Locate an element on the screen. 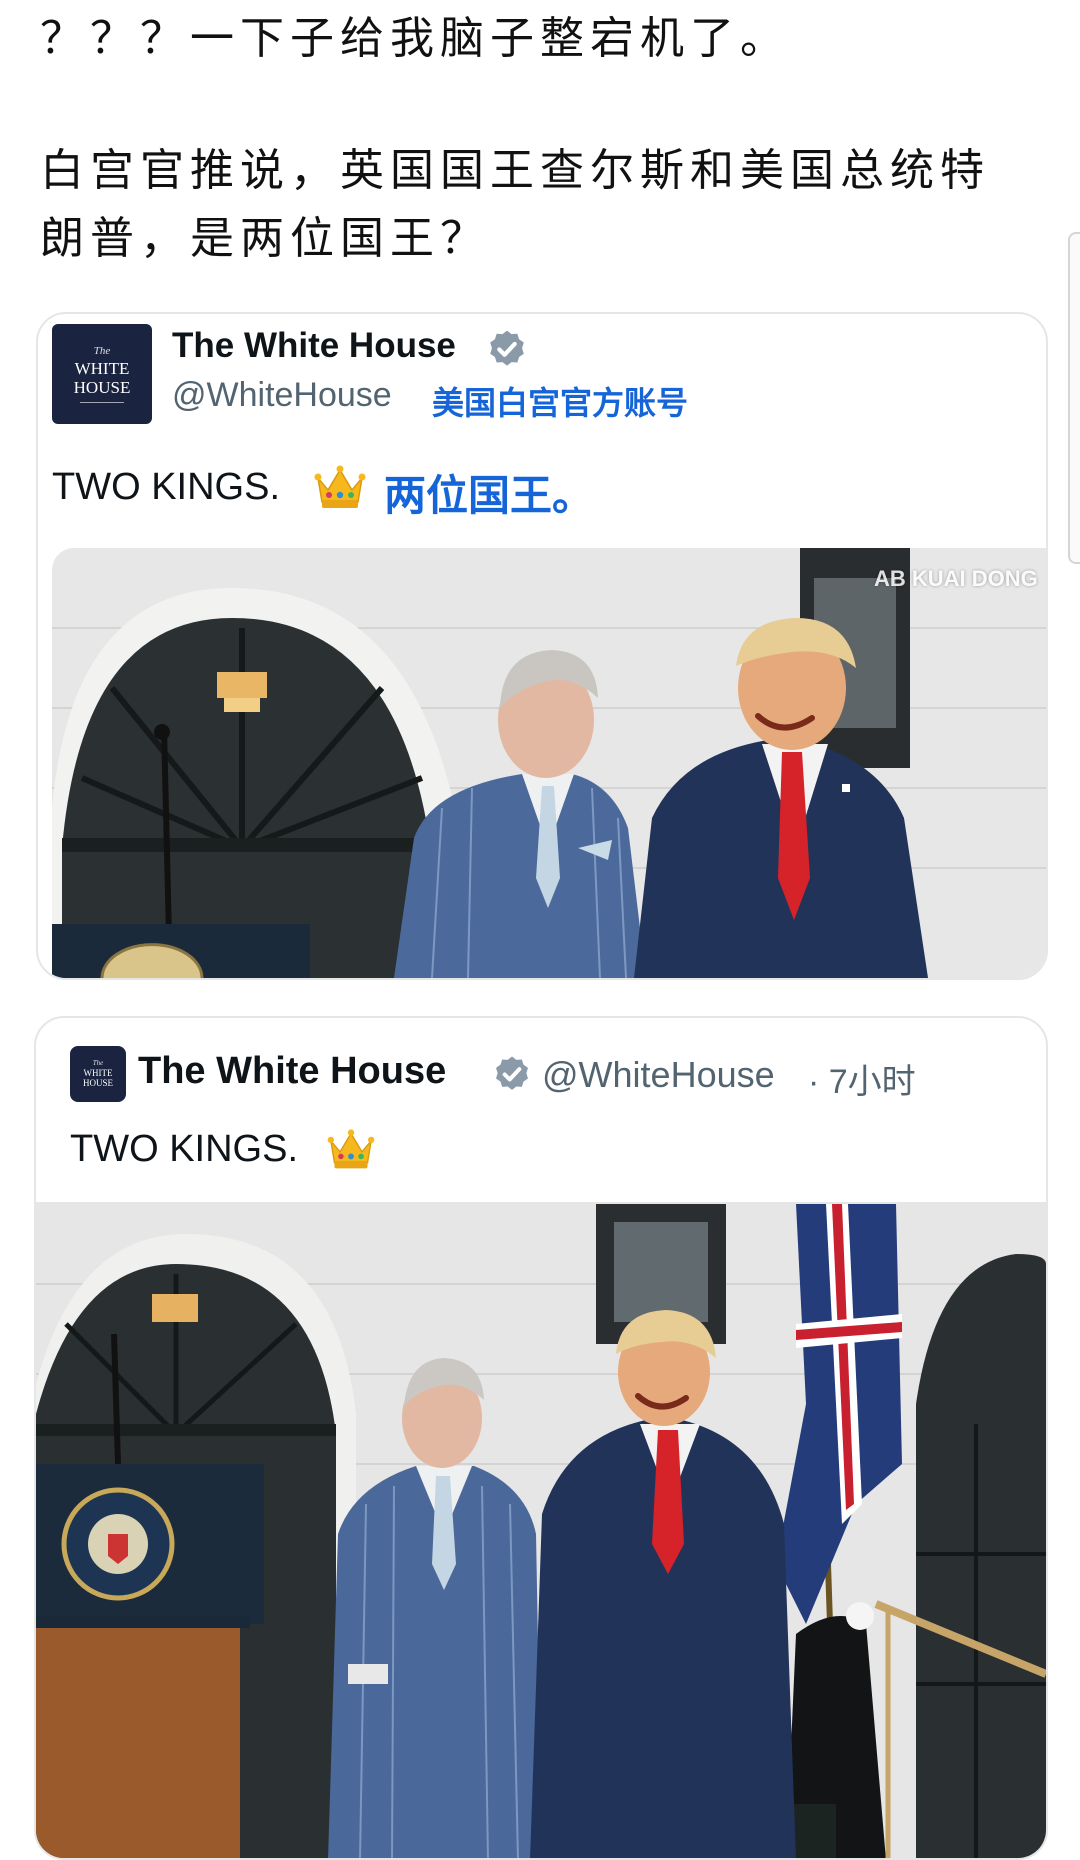  handle-translation-note: 美国白宫官方账号 is located at coordinates (560, 403).